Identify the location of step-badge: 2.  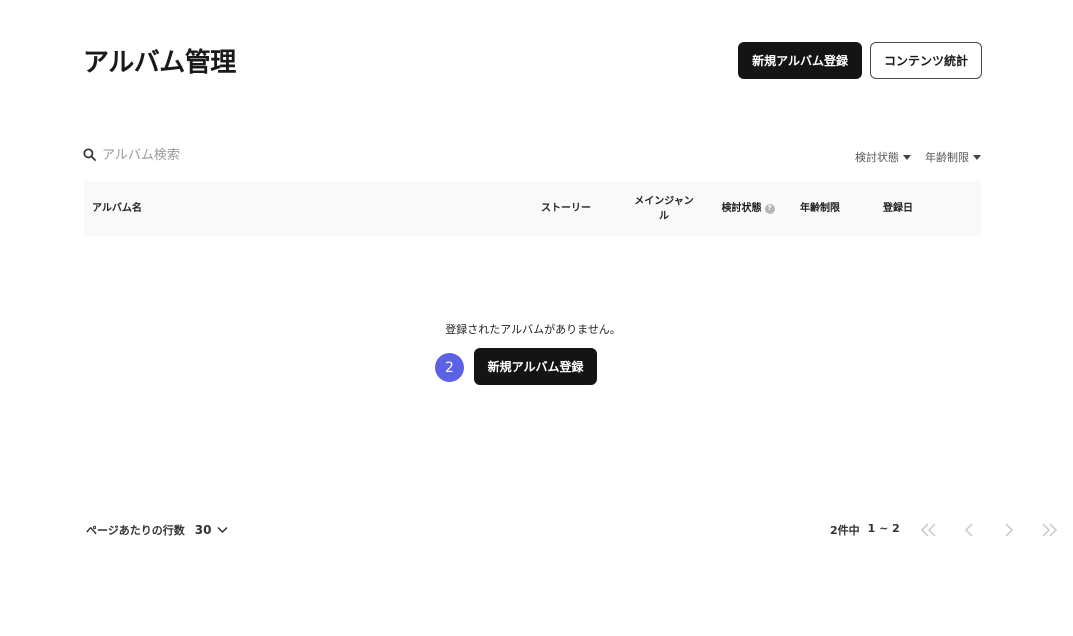
(449, 367).